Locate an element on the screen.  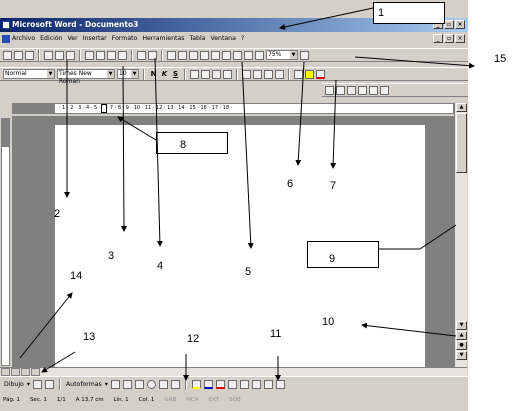
decrease-indent-icon is located at coordinates (268, 74).